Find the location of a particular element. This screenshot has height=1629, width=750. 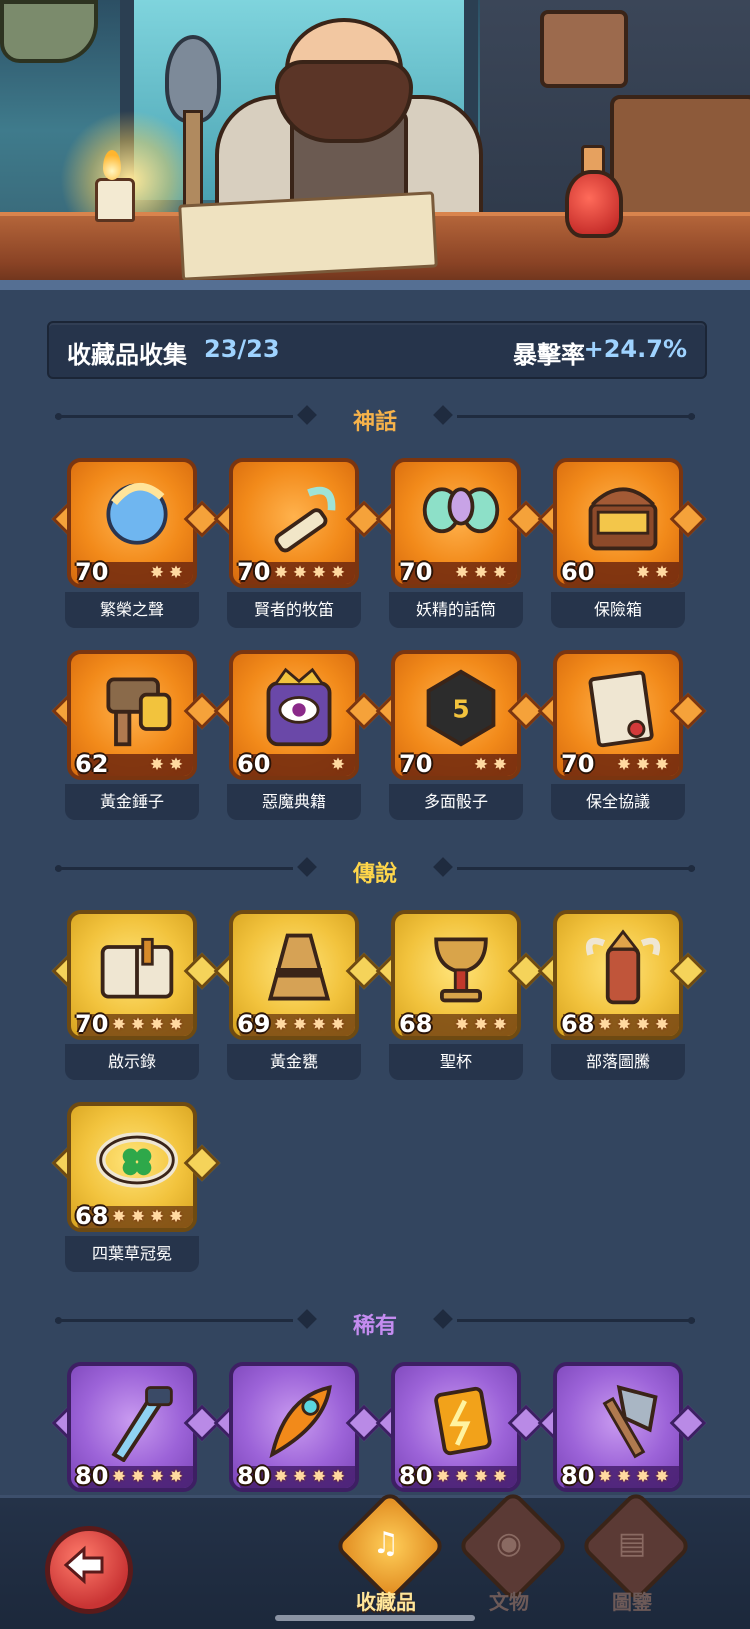

collectible-card: 70 ✸ ✸ ✸ ✸ 賢者的牧笛 is located at coordinates (298, 544).